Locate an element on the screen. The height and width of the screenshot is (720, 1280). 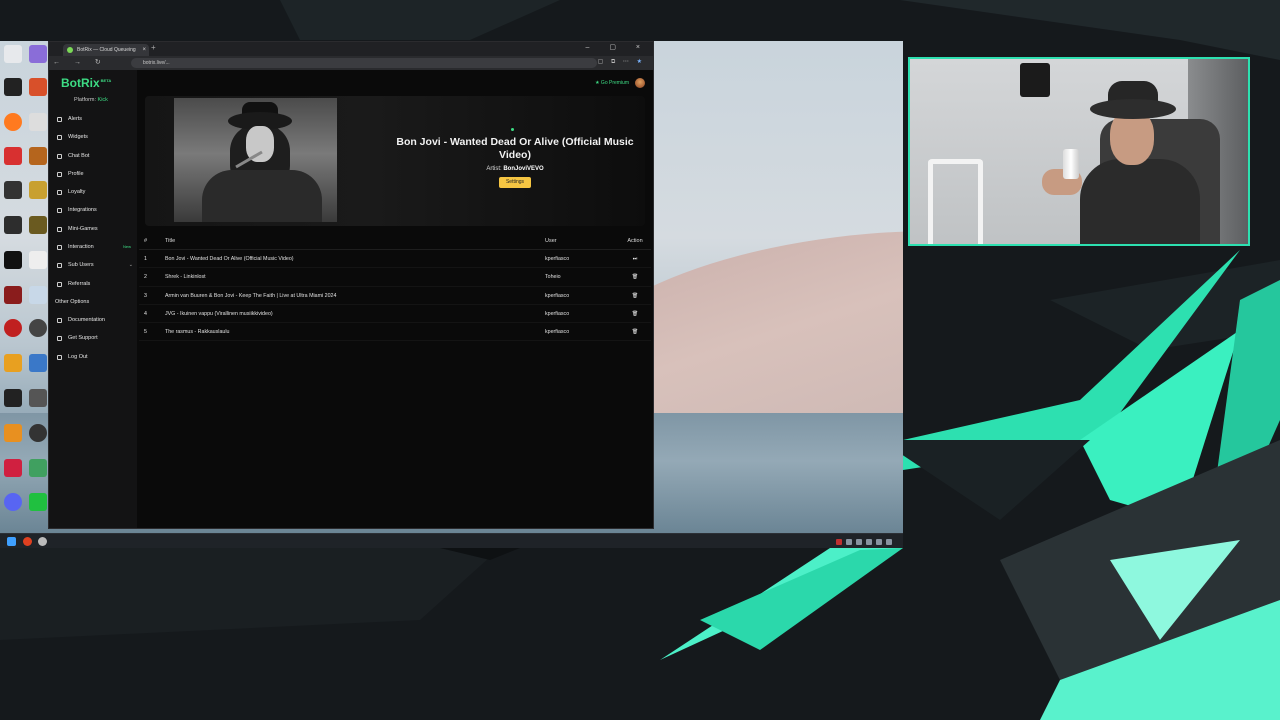
extension-icons: ▢ ⧉ ⋯ ★ is located at coordinates (621, 62).